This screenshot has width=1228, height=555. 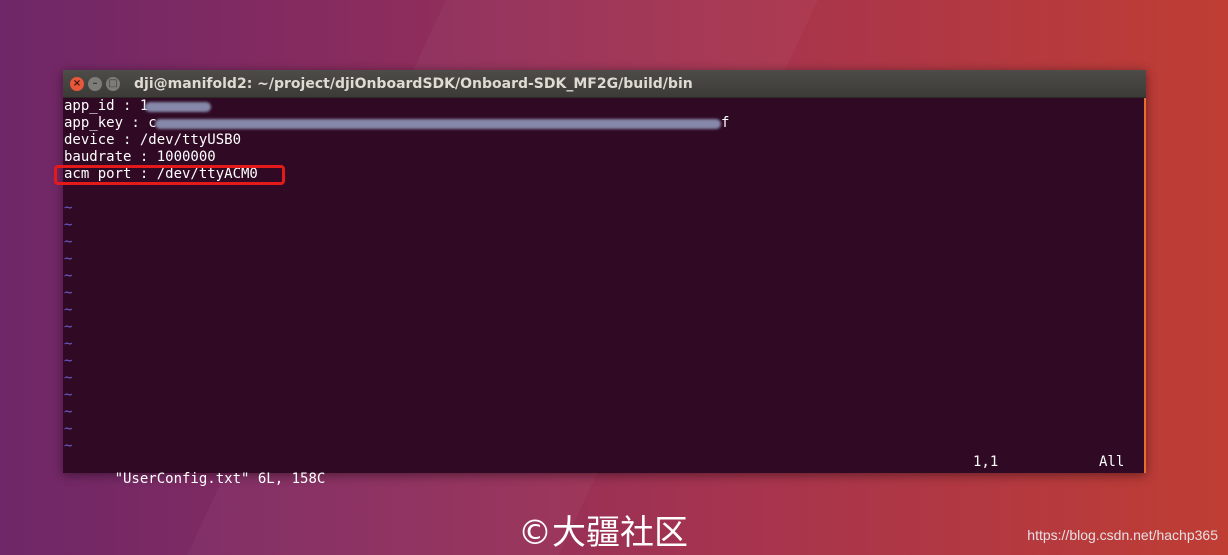 What do you see at coordinates (220, 479) in the screenshot?
I see `status-file-info: "UserConfig.txt" 6L, 158C` at bounding box center [220, 479].